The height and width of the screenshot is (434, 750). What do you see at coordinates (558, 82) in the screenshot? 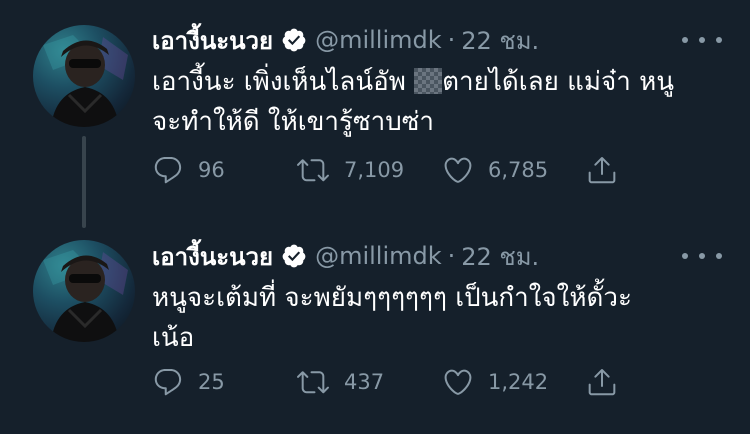
I see `tweet-text-part: ตายได้เลย แม่จ๋า หนู` at bounding box center [558, 82].